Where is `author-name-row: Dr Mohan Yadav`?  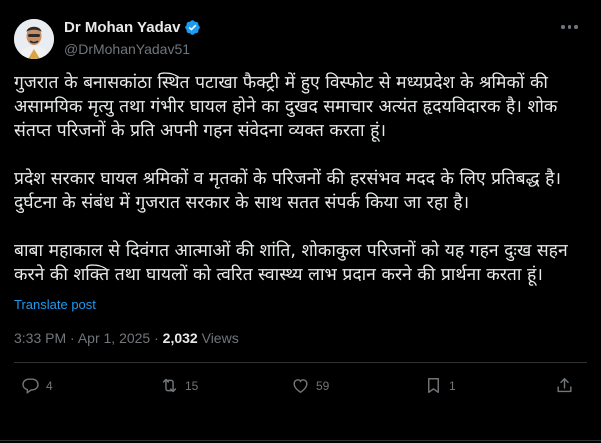
author-name-row: Dr Mohan Yadav is located at coordinates (132, 27).